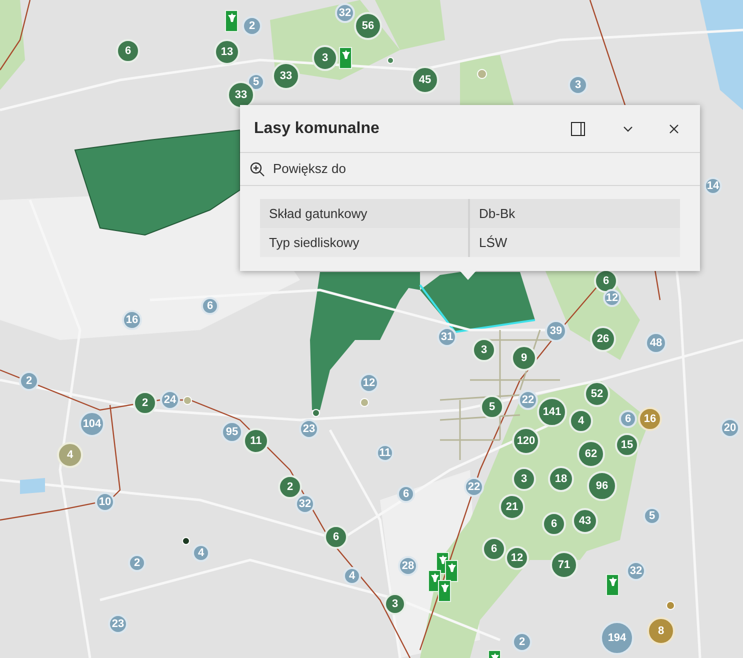 The image size is (743, 658). Describe the element at coordinates (365, 242) in the screenshot. I see `field-label: Typ siedliskowy` at that location.